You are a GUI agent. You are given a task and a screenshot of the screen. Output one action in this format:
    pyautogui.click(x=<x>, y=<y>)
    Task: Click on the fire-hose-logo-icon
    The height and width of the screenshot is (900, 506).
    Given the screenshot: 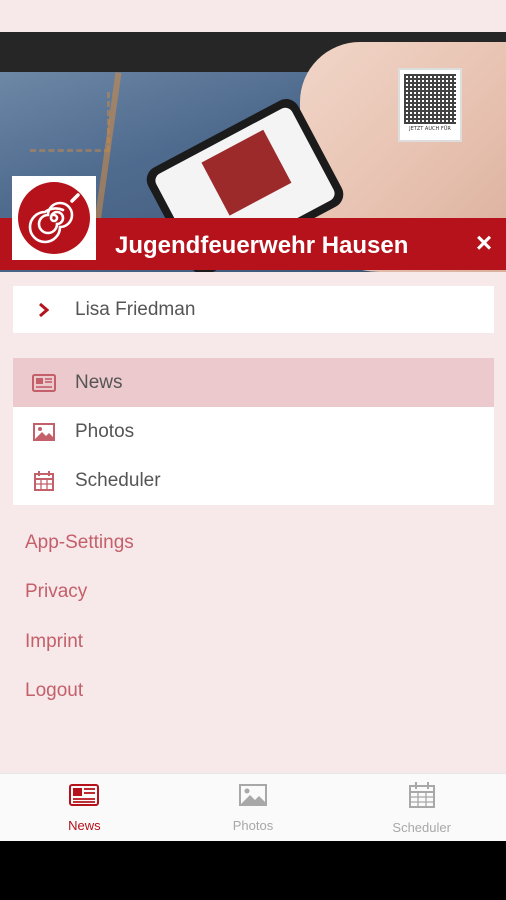 What is the action you would take?
    pyautogui.click(x=54, y=218)
    